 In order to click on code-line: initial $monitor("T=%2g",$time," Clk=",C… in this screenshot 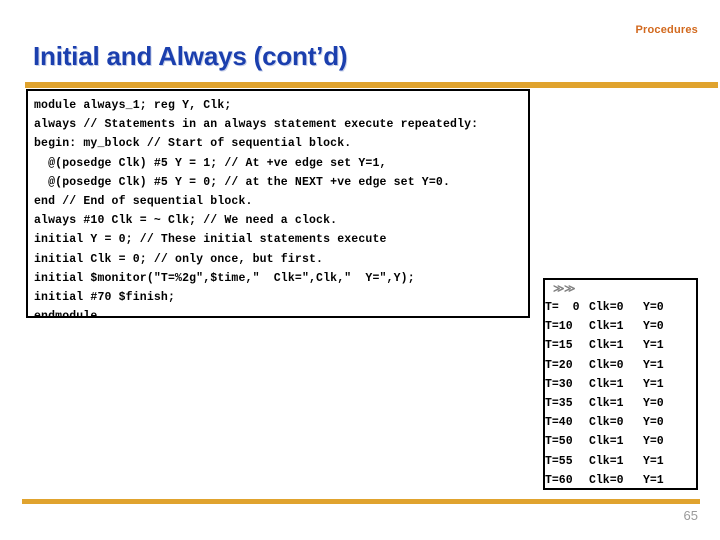, I will do `click(224, 278)`.